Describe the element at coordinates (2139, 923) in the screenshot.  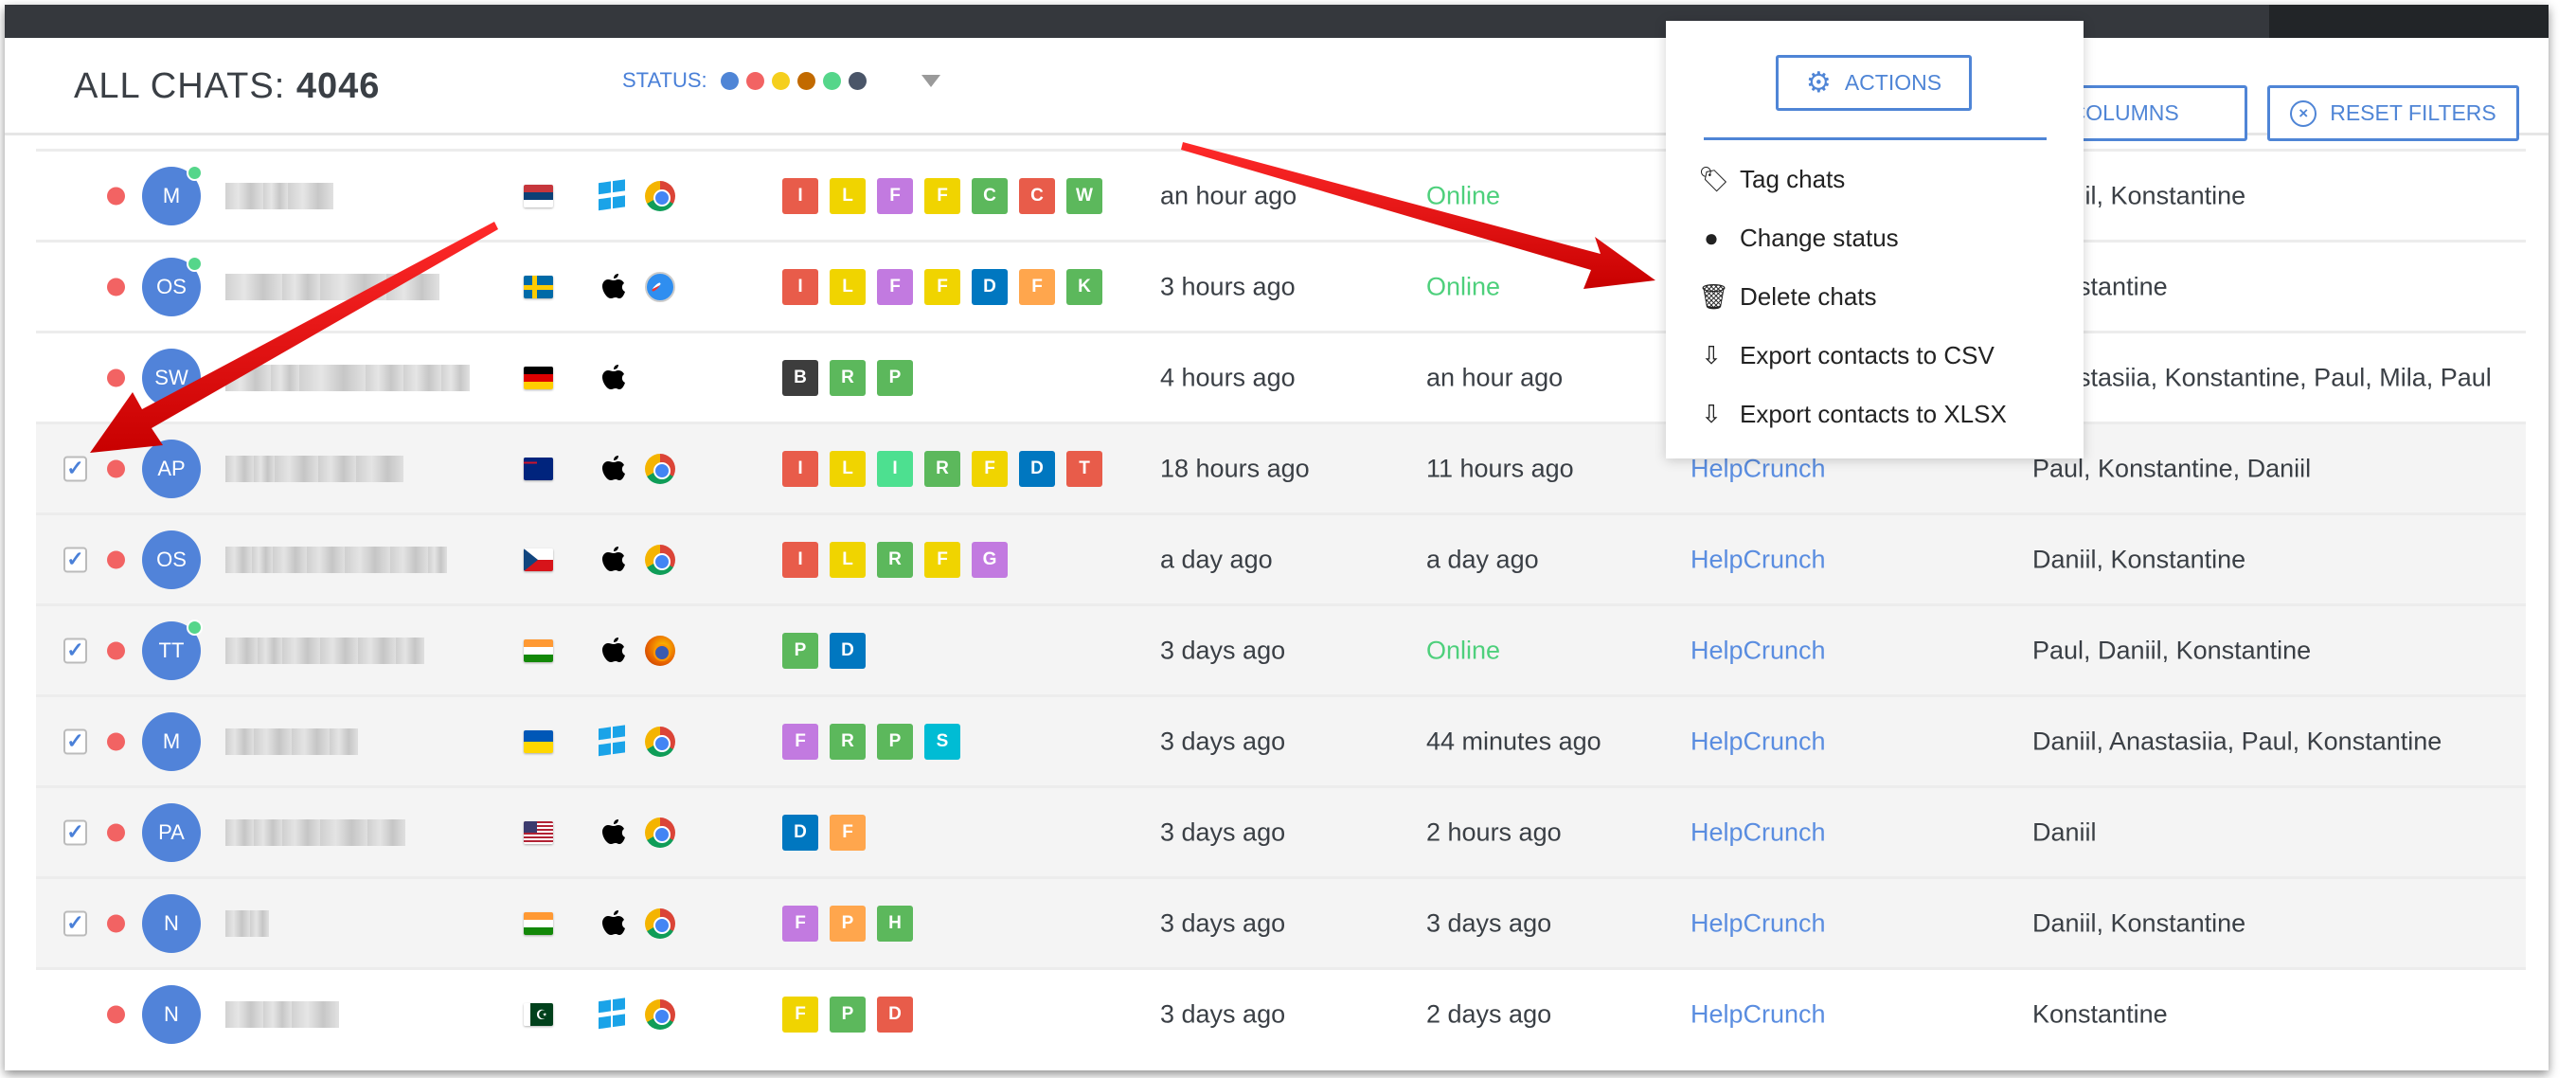
I see `assigned-agents: Daniil, Konstantine` at that location.